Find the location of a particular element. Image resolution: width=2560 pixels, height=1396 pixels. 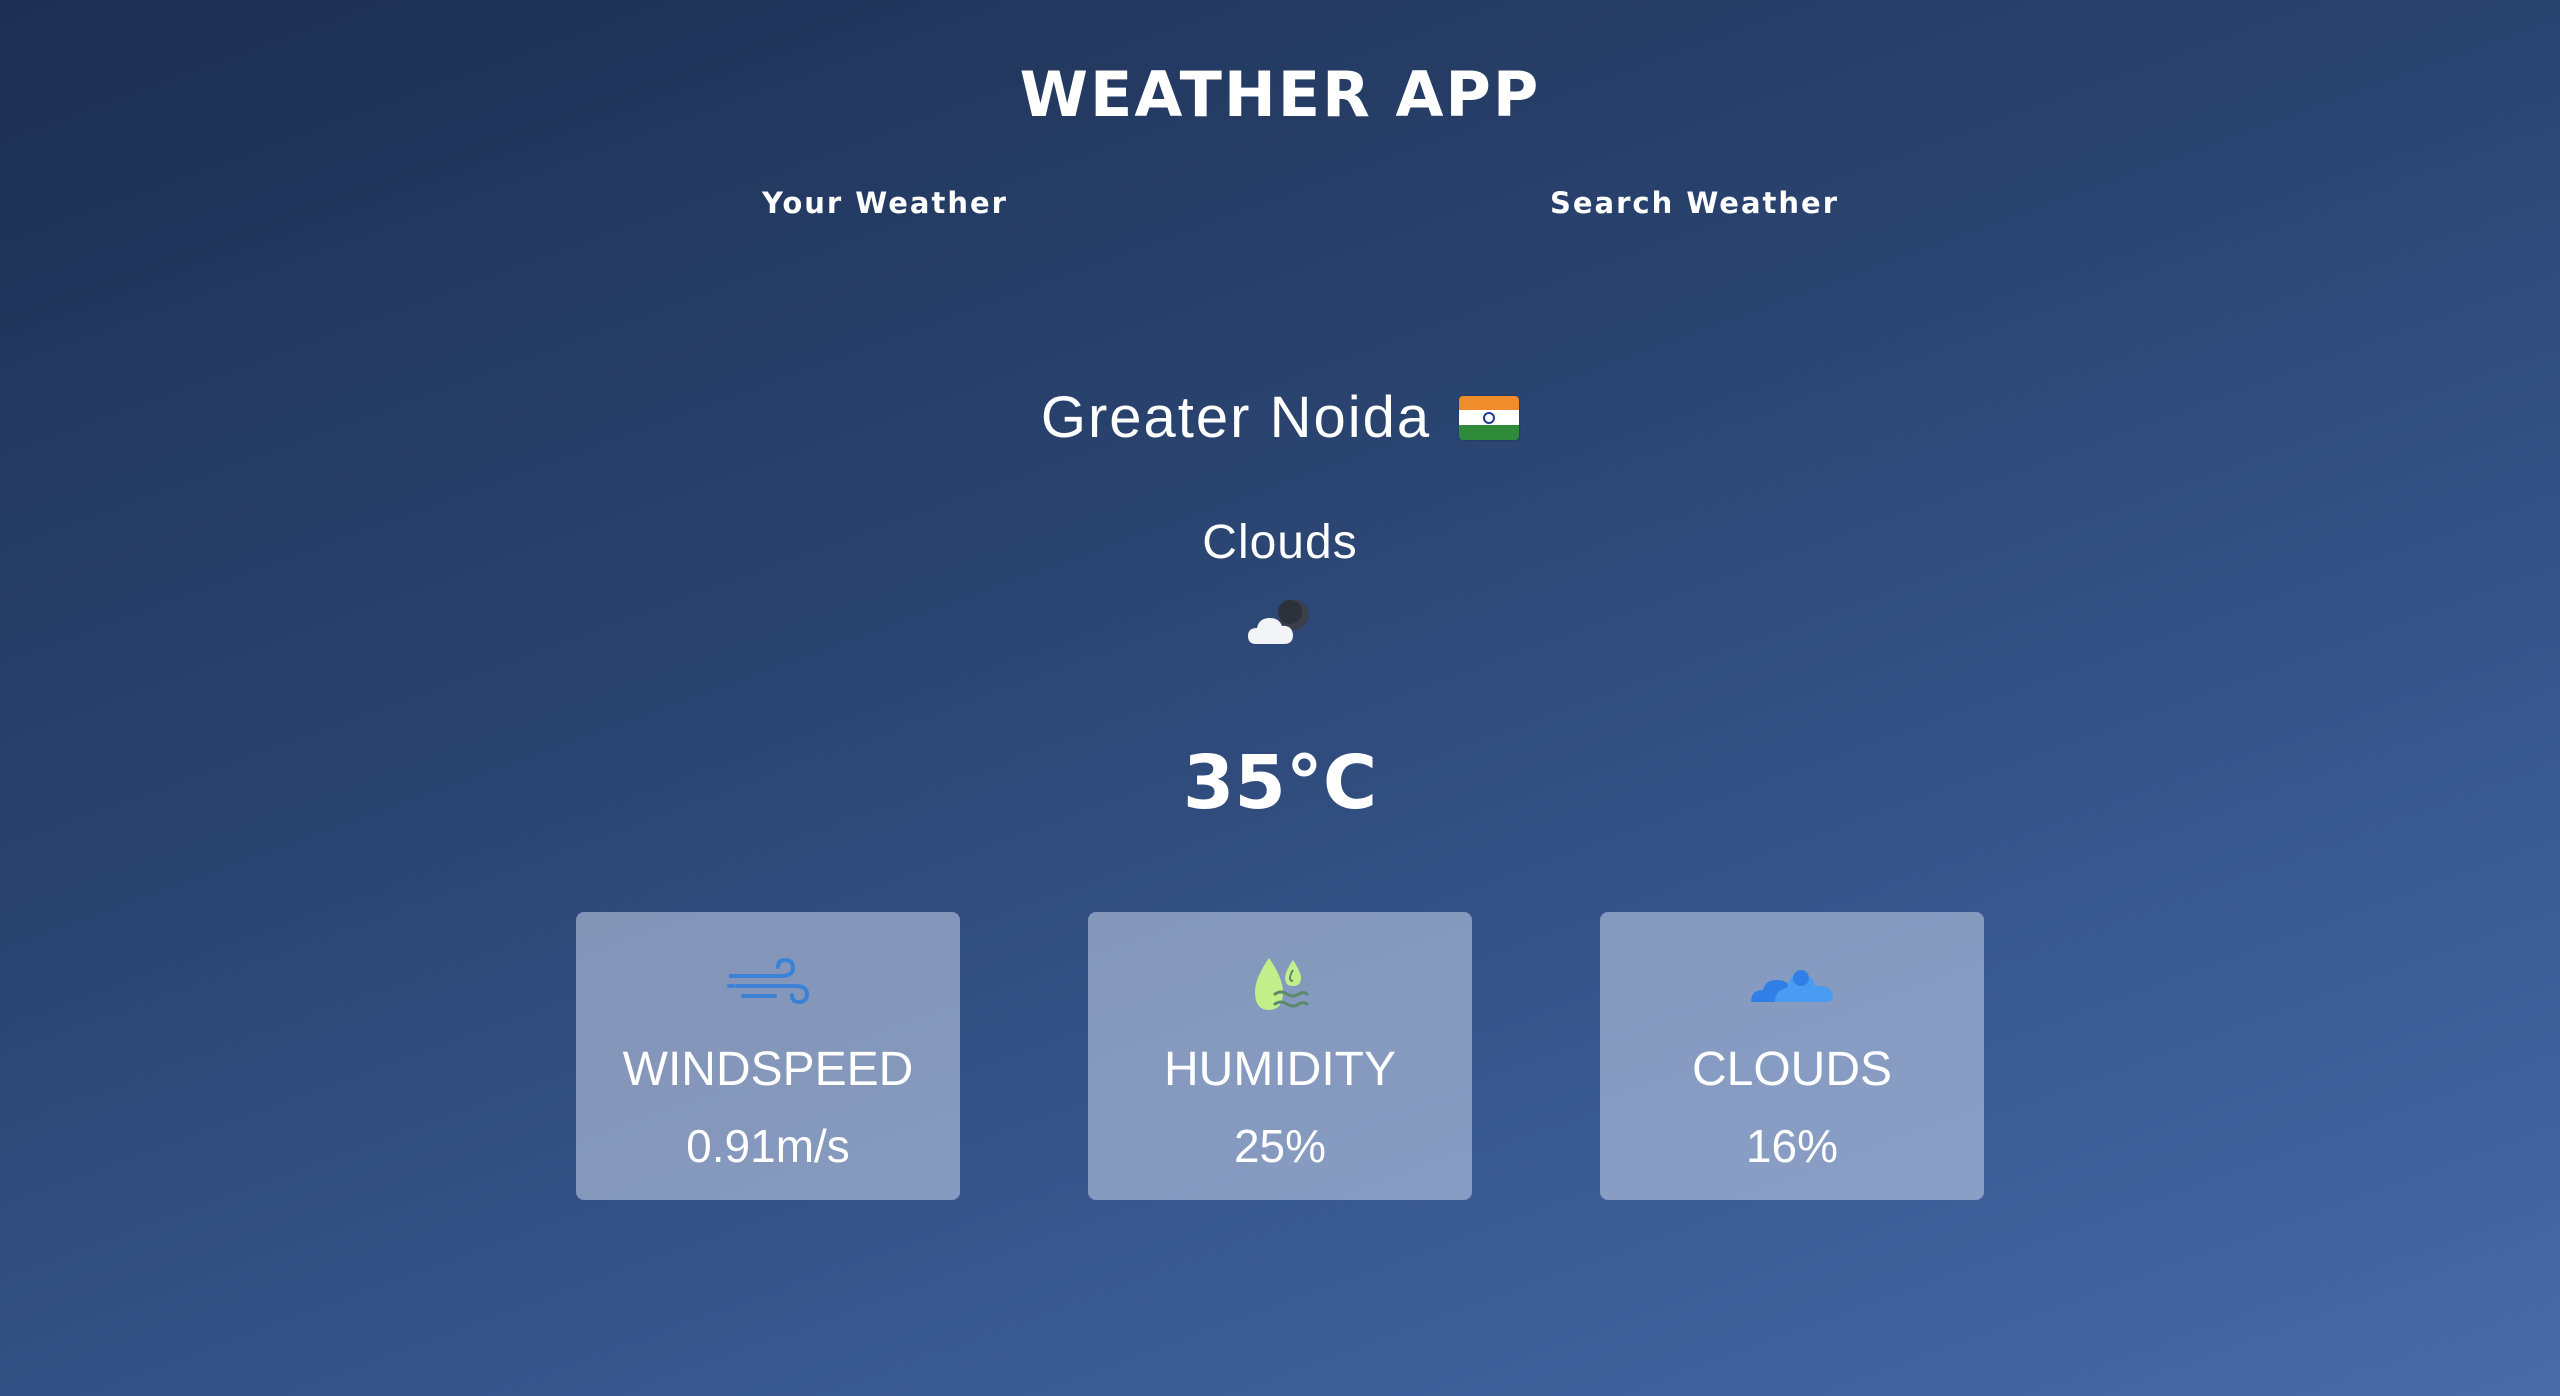

clouds-card: CLOUDS 16% is located at coordinates (1792, 1056).